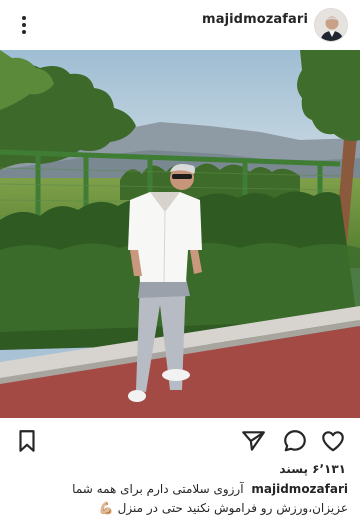  Describe the element at coordinates (180, 25) in the screenshot. I see `post-header: majidmozafari` at that location.